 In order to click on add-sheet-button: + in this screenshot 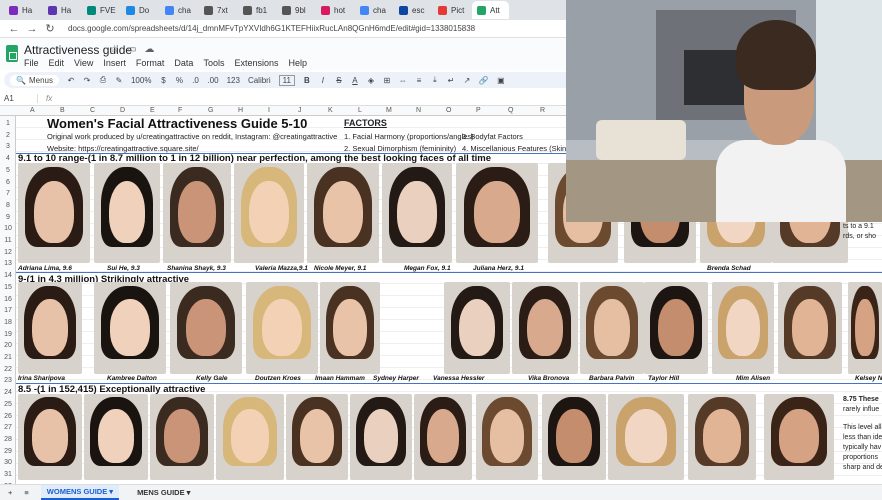, I will do `click(10, 492)`.